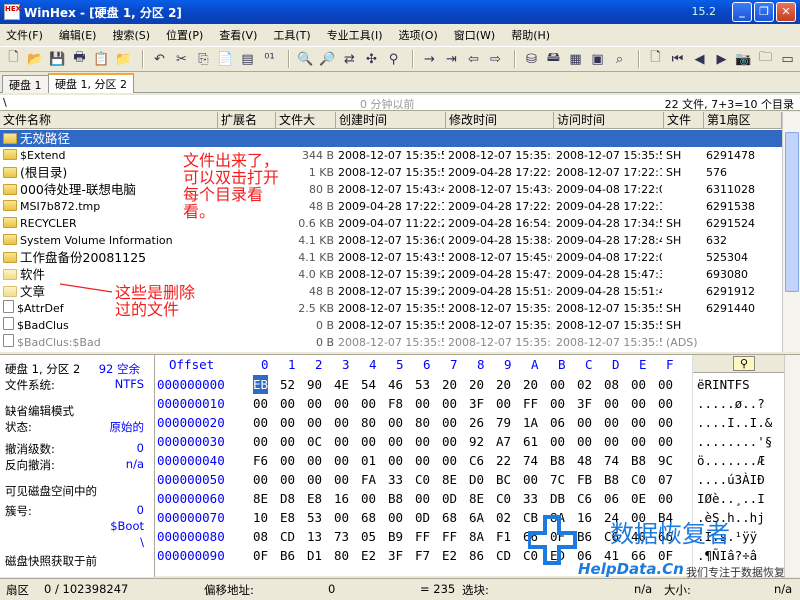  Describe the element at coordinates (429, 59) in the screenshot. I see `goto-offset-icon: →` at that location.